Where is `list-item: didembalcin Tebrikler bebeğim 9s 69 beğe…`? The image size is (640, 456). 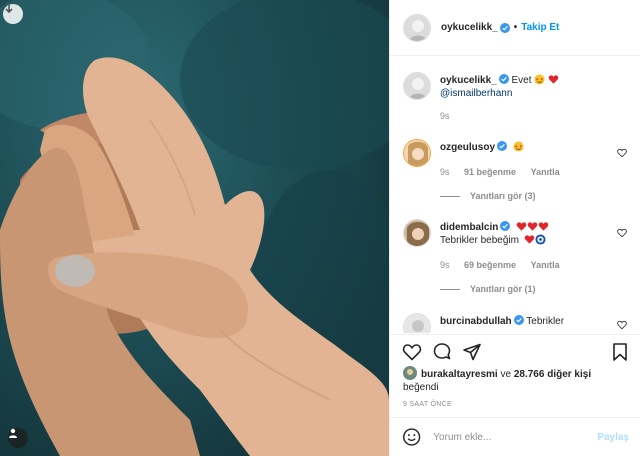 list-item: didembalcin Tebrikler bebeğim 9s 69 beğe… is located at coordinates (519, 259).